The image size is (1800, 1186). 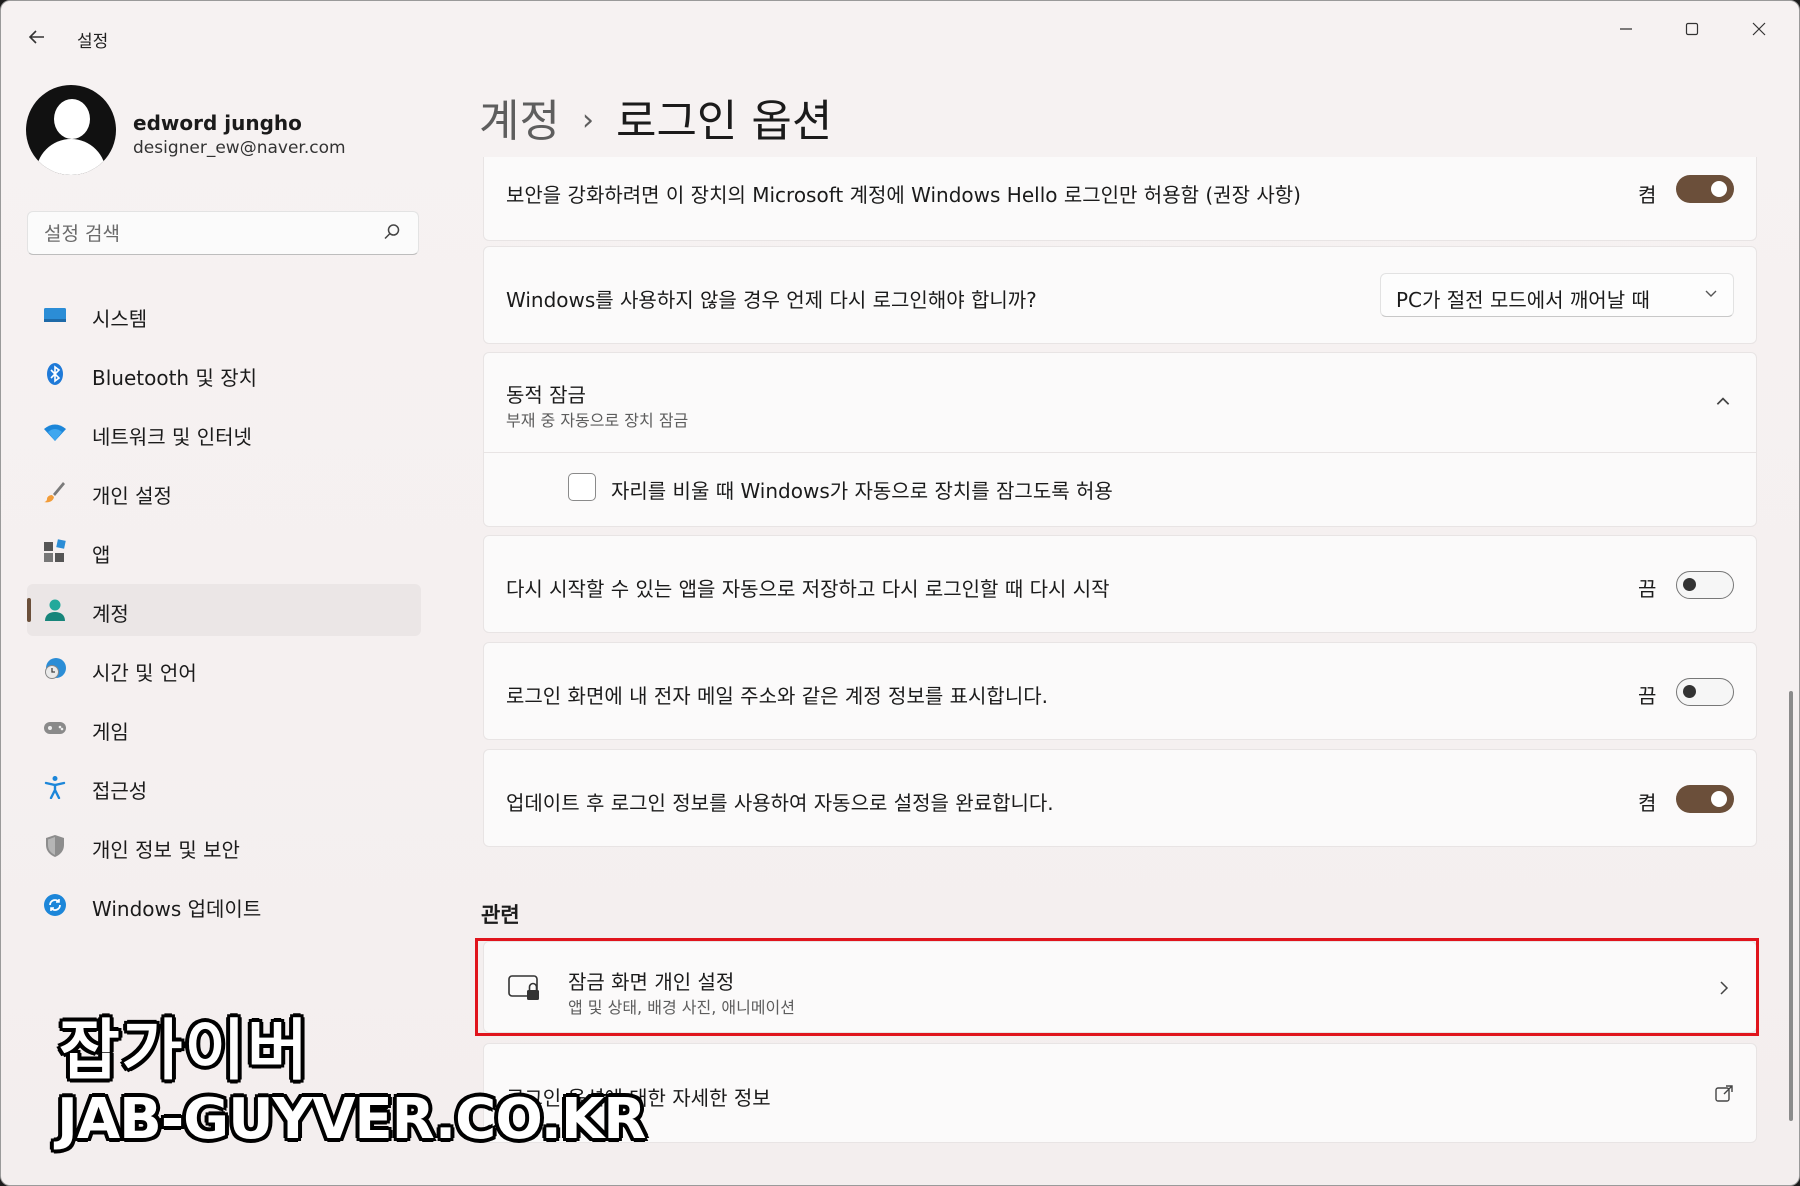 I want to click on brush-icon, so click(x=54, y=492).